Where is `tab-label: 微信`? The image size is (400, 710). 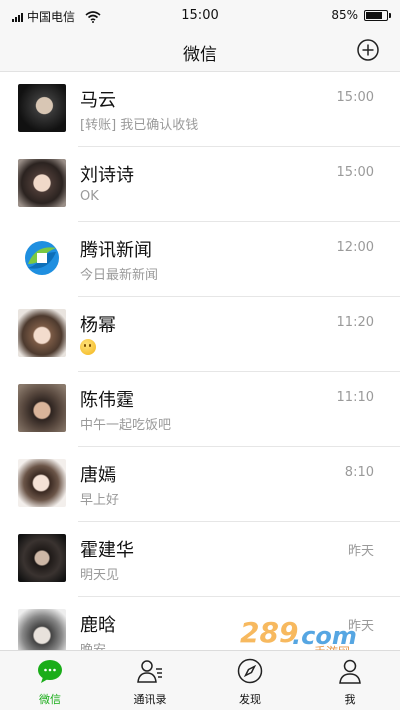
tab-label: 微信 is located at coordinates (50, 699).